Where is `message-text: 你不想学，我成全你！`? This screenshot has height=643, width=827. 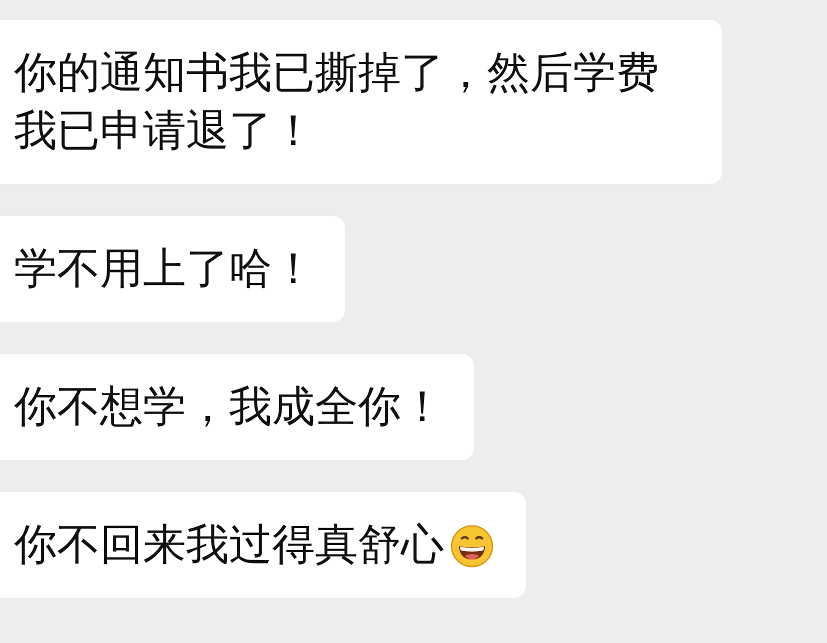 message-text: 你不想学，我成全你！ is located at coordinates (229, 407).